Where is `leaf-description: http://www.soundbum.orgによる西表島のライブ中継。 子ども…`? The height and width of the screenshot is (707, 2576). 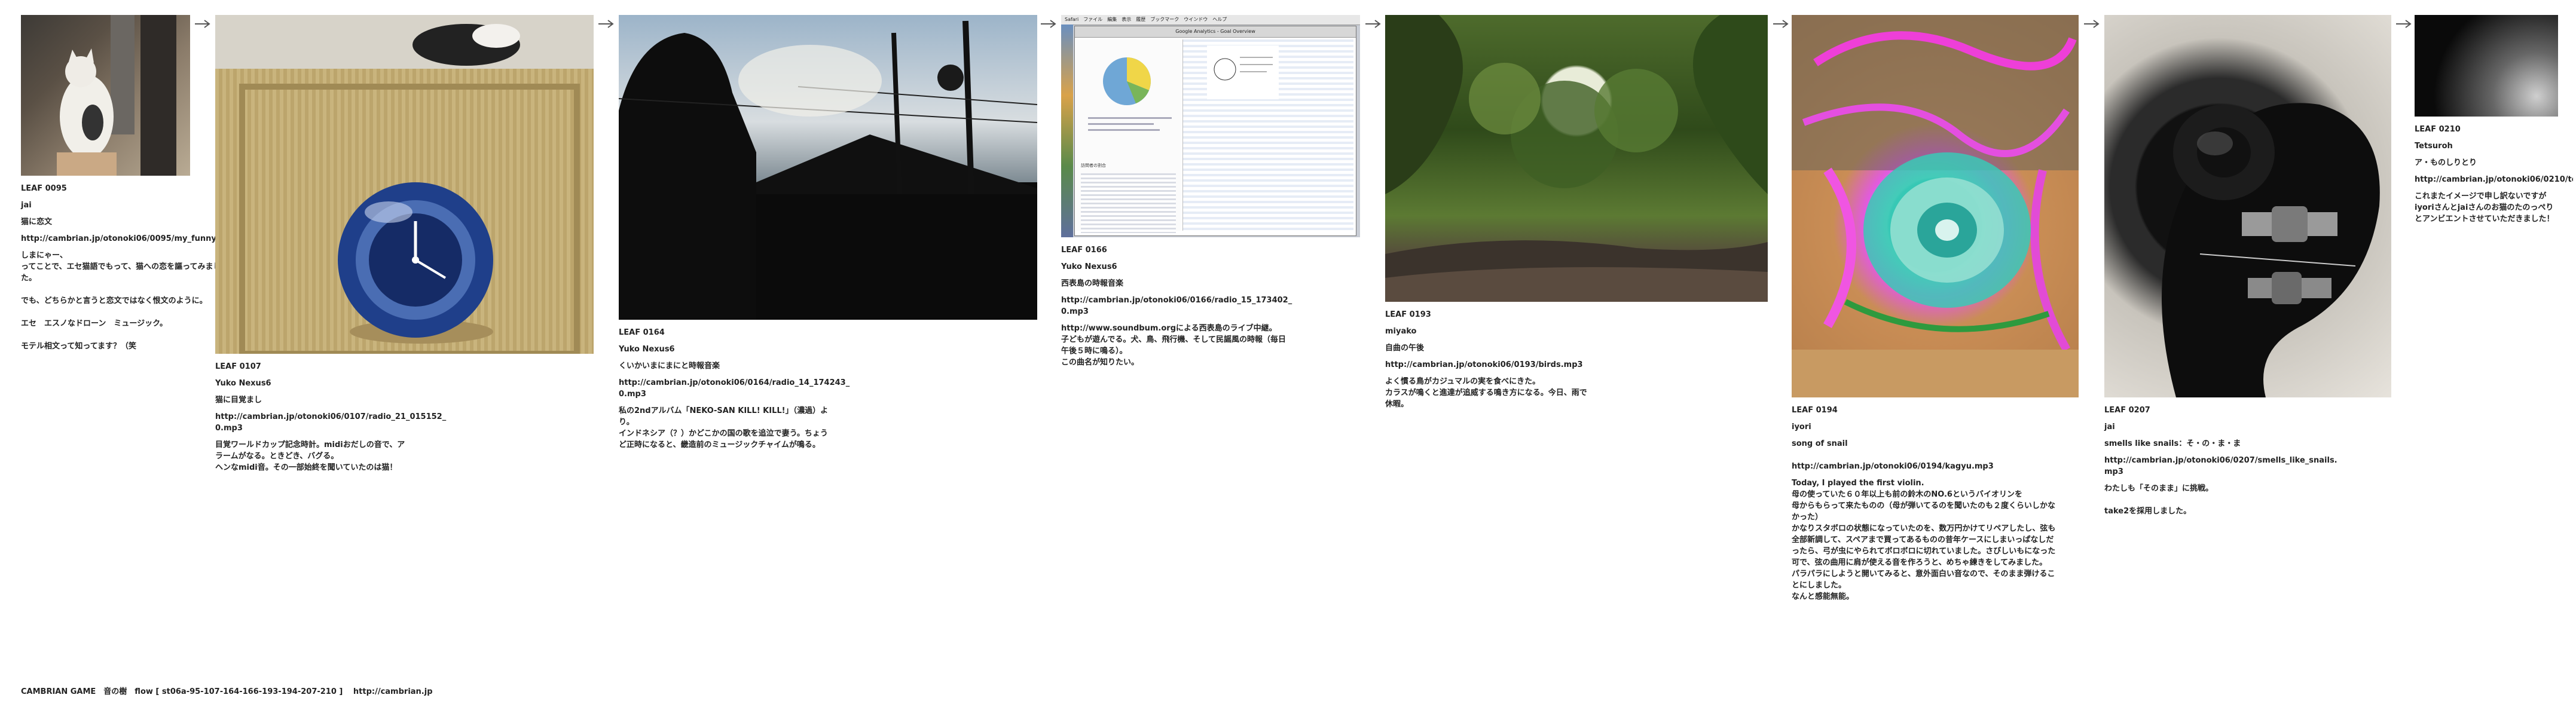
leaf-description: http://www.soundbum.orgによる西表島のライブ中継。 子ども… is located at coordinates (1173, 346).